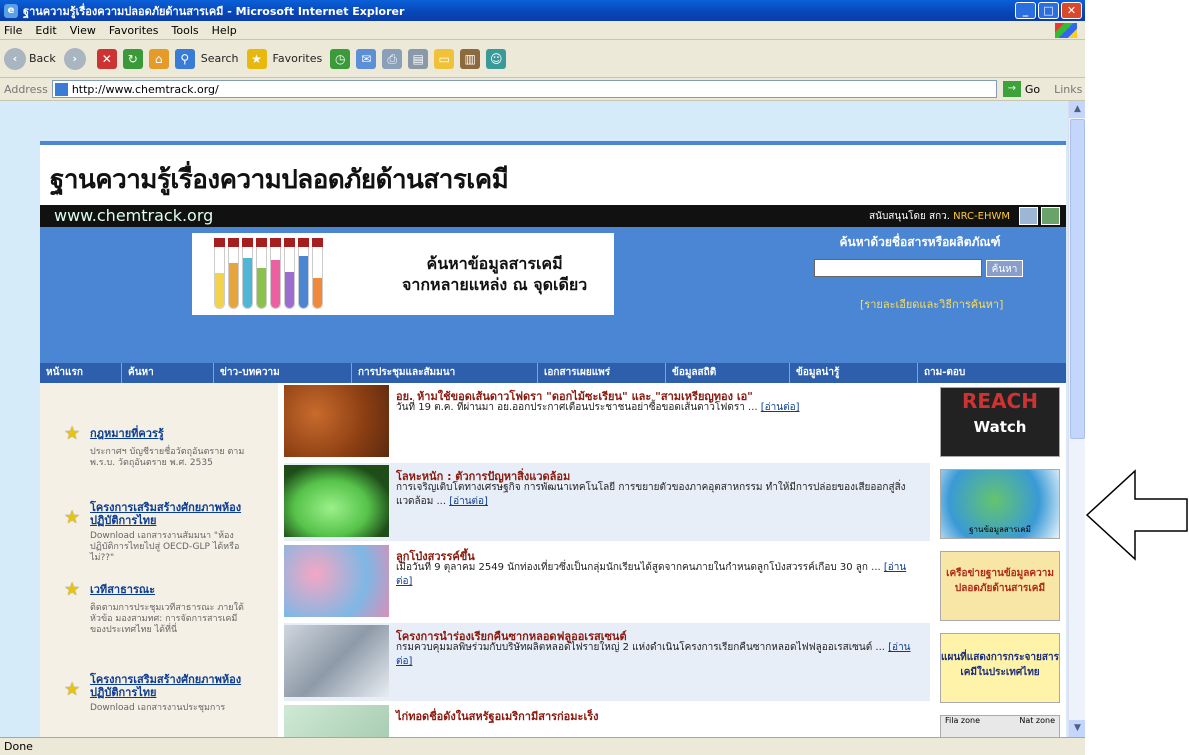 This screenshot has width=1189, height=755. I want to click on forward-button: ›, so click(76, 58).